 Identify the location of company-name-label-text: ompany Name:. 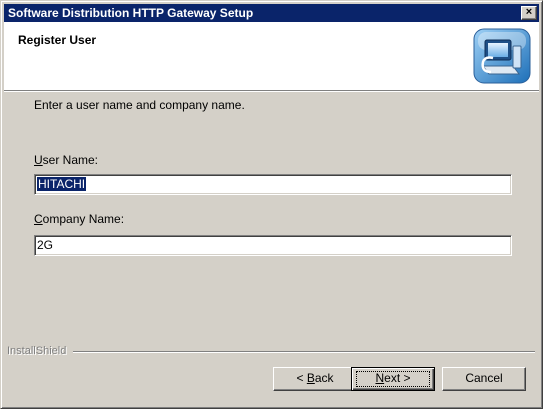
(83, 219).